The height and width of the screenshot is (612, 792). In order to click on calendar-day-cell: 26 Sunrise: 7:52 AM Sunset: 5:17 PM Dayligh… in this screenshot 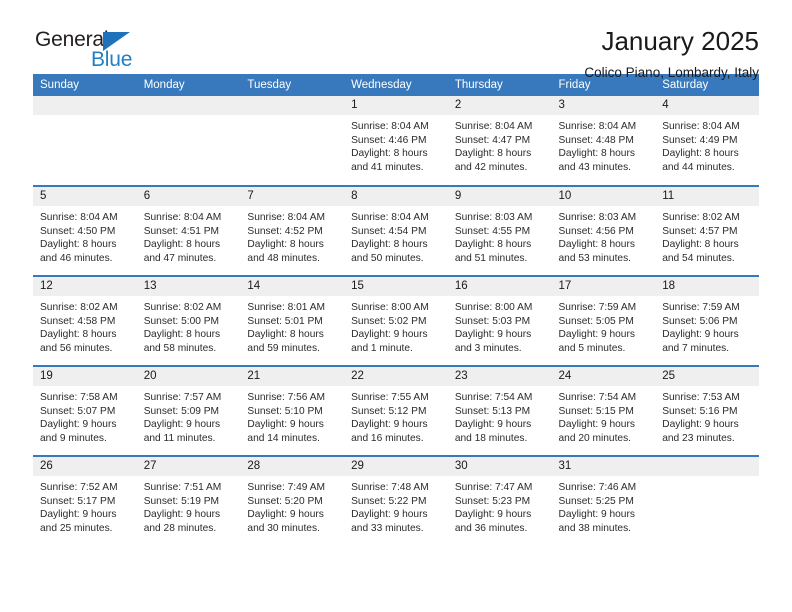, I will do `click(85, 500)`.